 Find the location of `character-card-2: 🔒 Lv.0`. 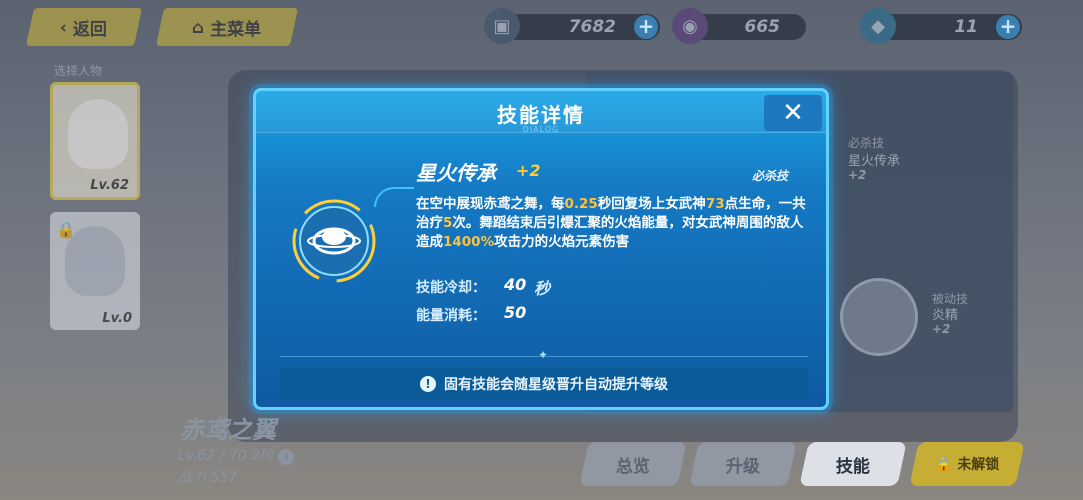

character-card-2: 🔒 Lv.0 is located at coordinates (95, 271).